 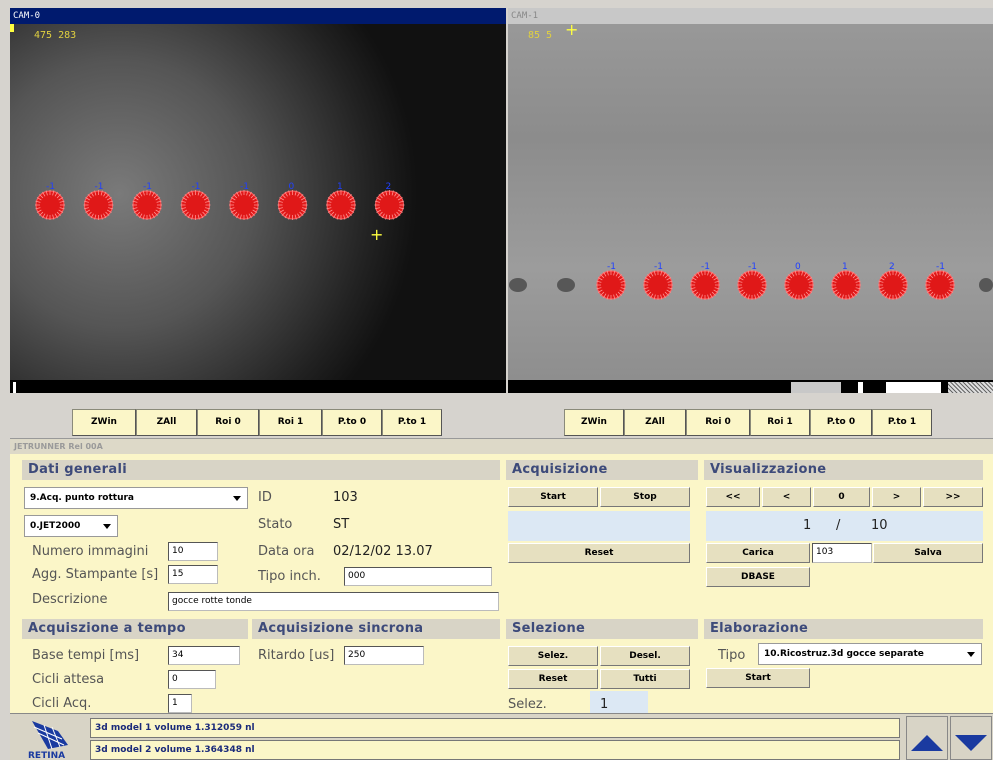 What do you see at coordinates (70, 599) in the screenshot?
I see `descrizione-label: Descrizione` at bounding box center [70, 599].